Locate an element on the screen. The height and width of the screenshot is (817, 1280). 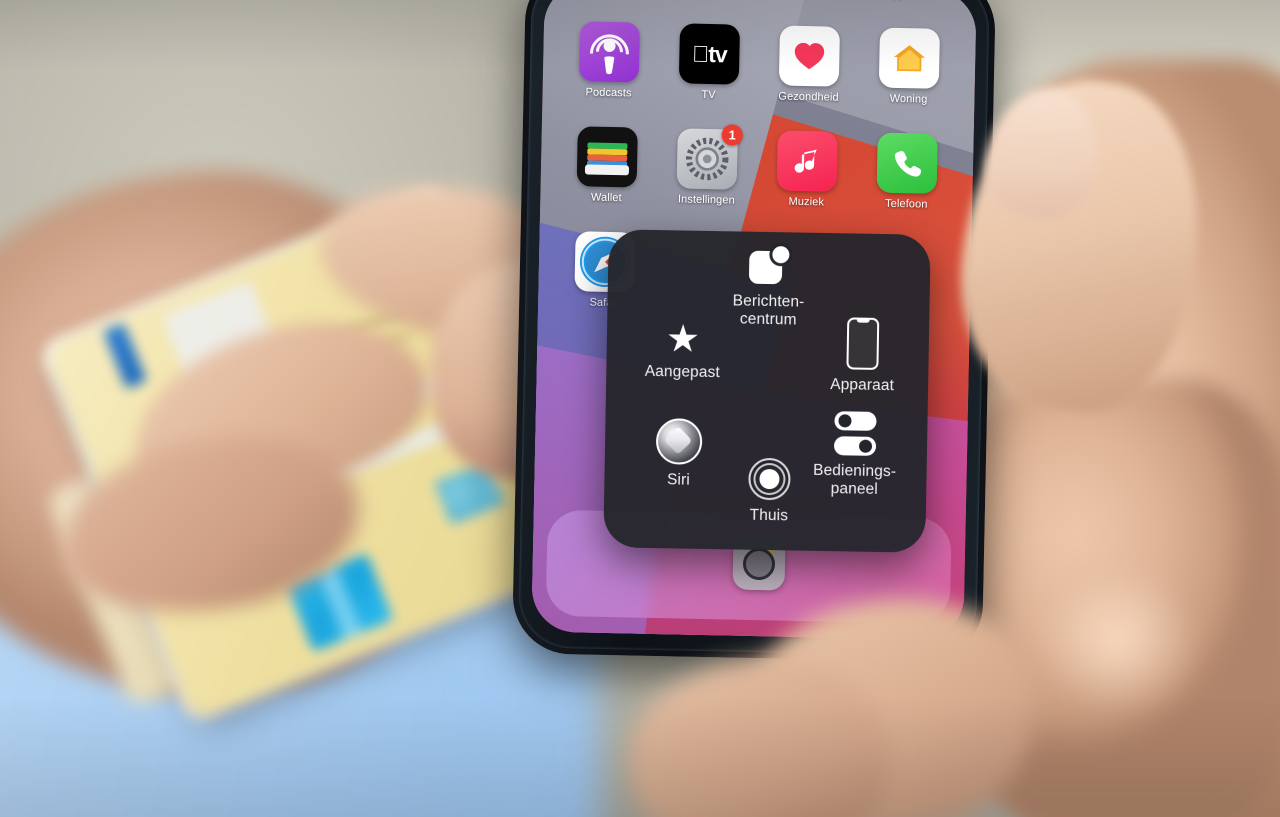
app-label: Wallet is located at coordinates (606, 198).